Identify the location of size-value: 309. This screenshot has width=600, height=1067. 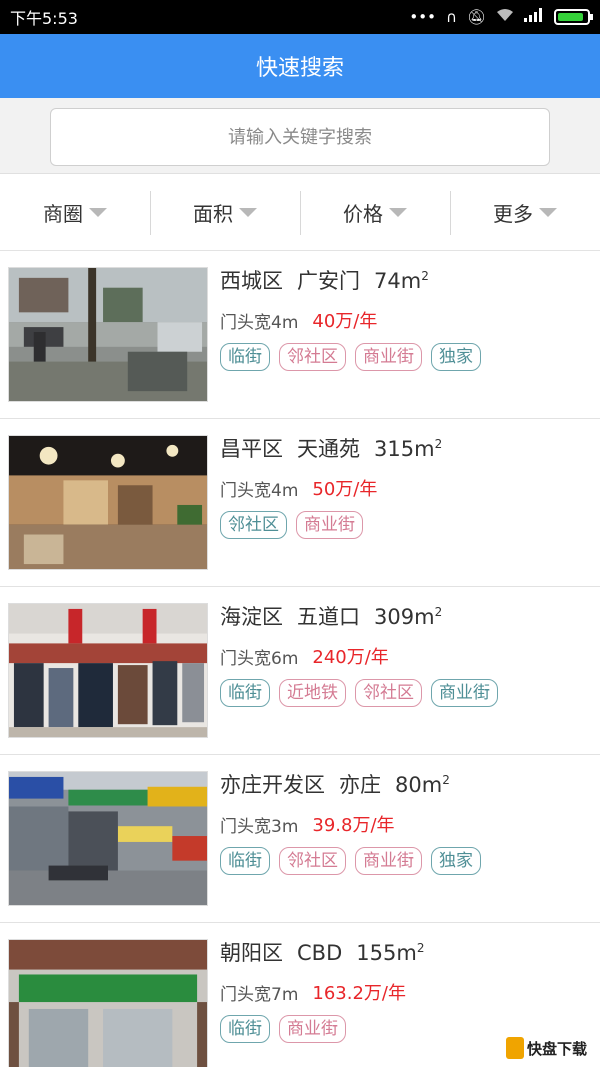
(394, 617).